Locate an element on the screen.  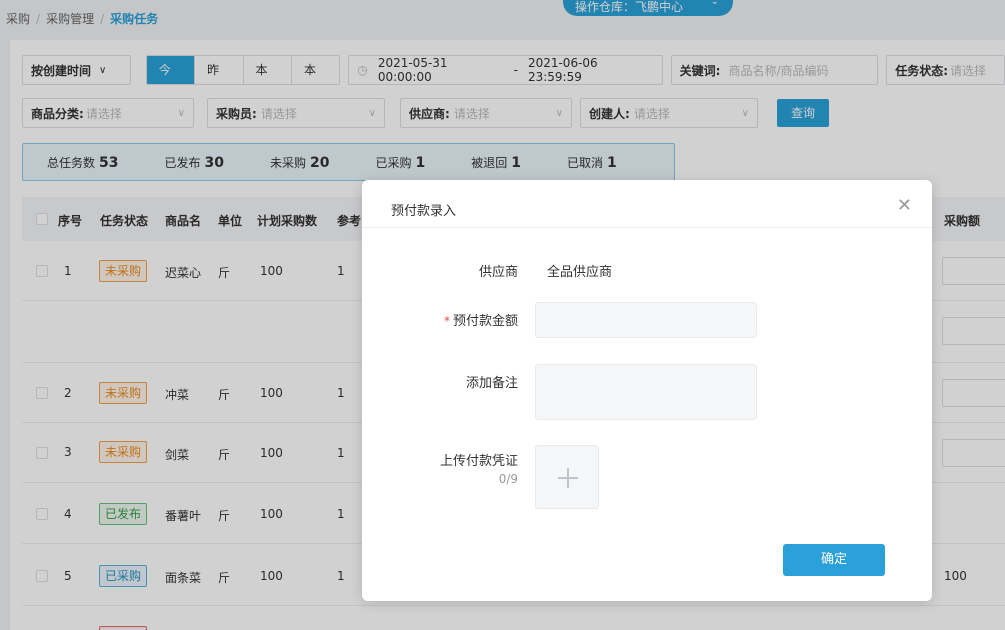
note-textarea is located at coordinates (646, 392).